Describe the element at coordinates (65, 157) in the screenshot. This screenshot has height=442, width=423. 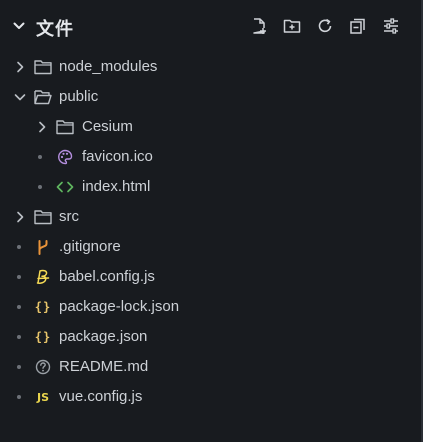
I see `palette-icon` at that location.